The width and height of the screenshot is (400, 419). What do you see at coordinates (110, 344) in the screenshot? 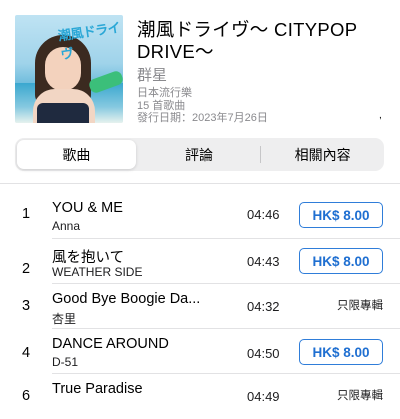
I see `track-title: DANCE AROUND` at bounding box center [110, 344].